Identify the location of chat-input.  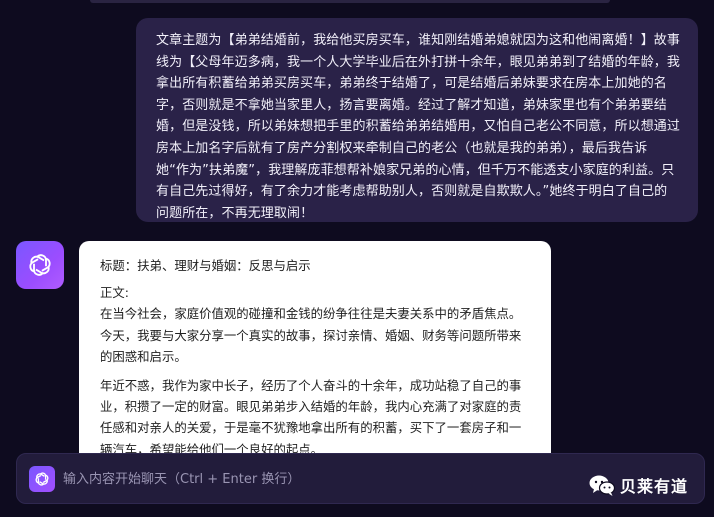
(323, 479).